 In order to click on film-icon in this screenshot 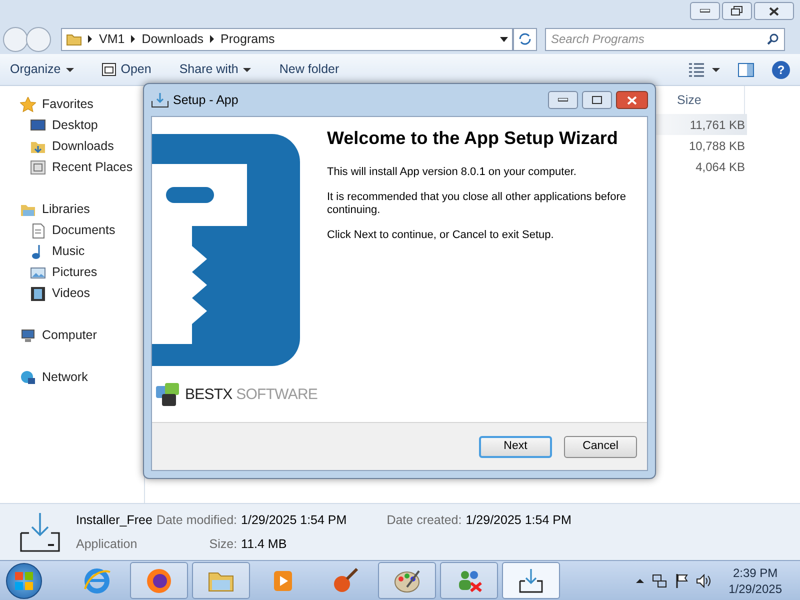, I will do `click(38, 294)`.